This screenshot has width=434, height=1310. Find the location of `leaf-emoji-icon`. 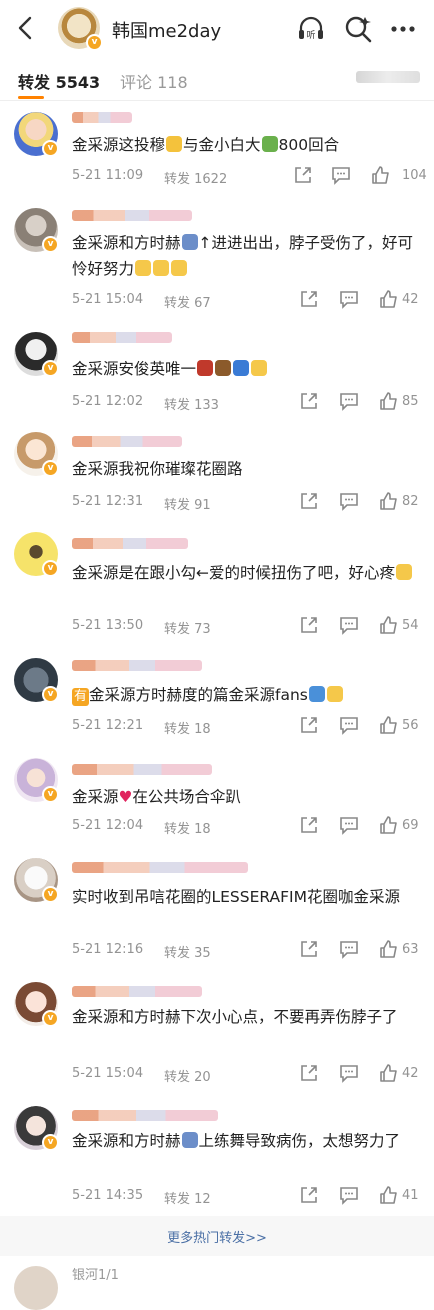

leaf-emoji-icon is located at coordinates (269, 144).